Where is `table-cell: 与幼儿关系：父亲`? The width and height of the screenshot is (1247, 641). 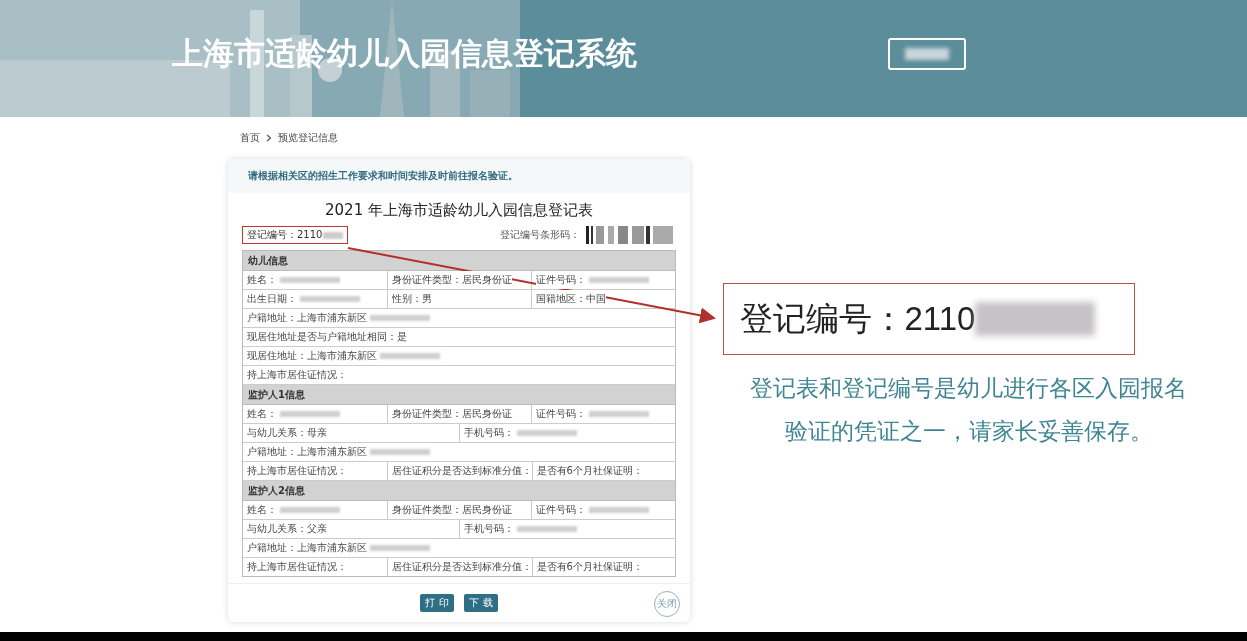
table-cell: 与幼儿关系：父亲 is located at coordinates (351, 529).